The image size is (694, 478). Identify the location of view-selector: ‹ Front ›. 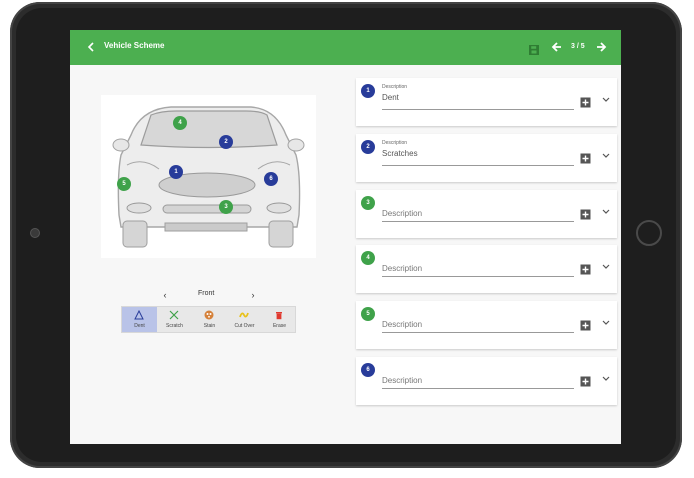
(210, 295).